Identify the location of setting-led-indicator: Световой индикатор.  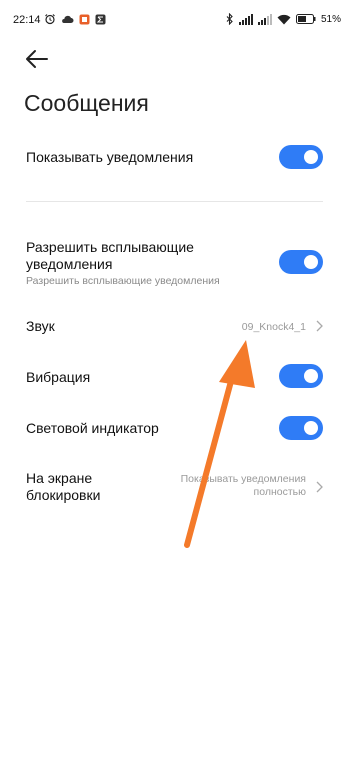
(174, 427).